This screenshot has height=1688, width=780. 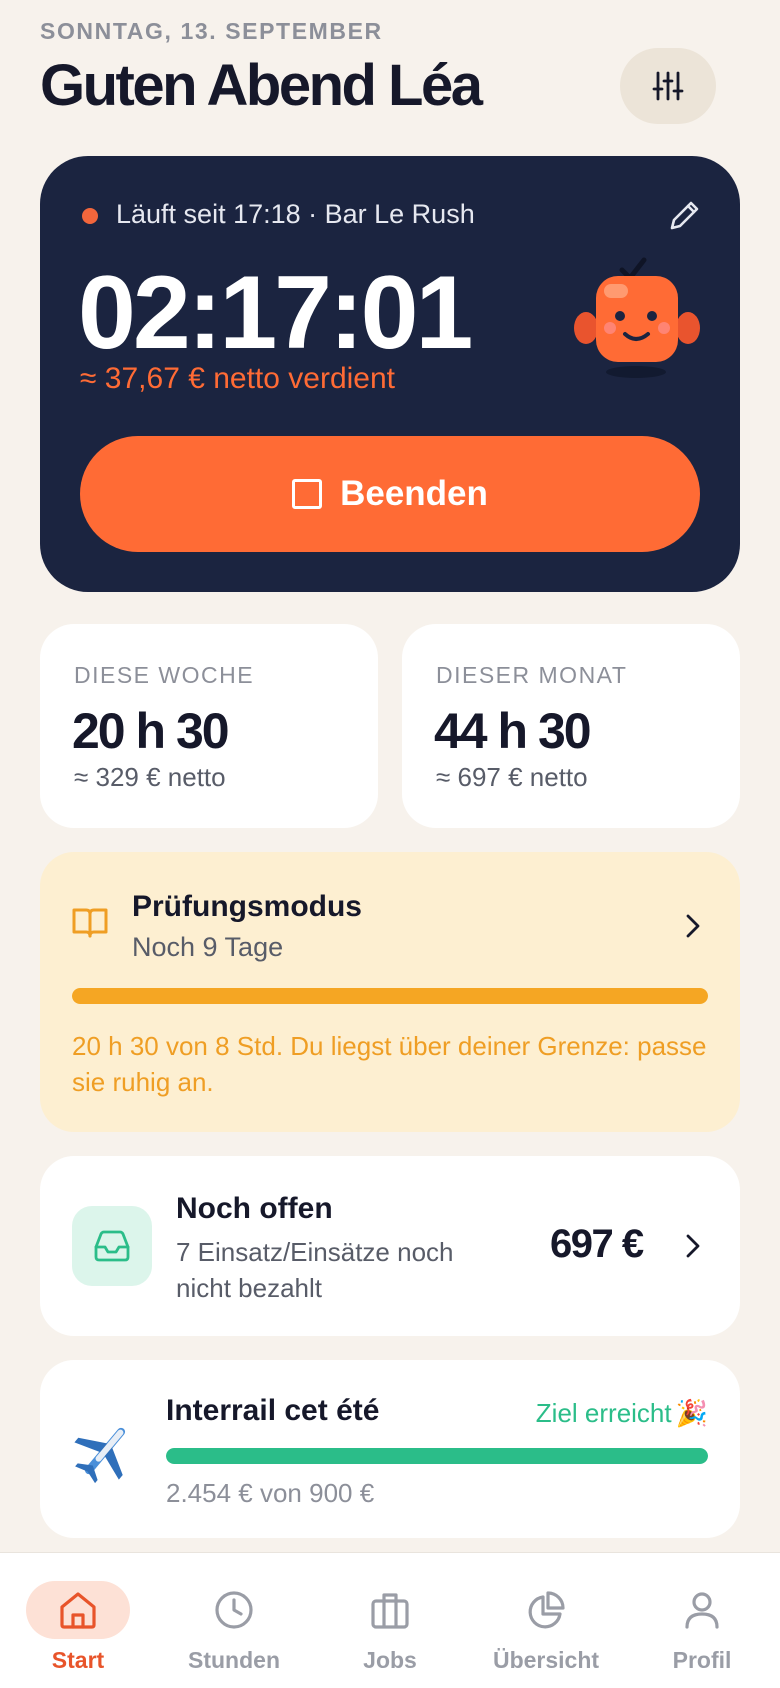 I want to click on nav-label-profil: Profil, so click(x=702, y=1660).